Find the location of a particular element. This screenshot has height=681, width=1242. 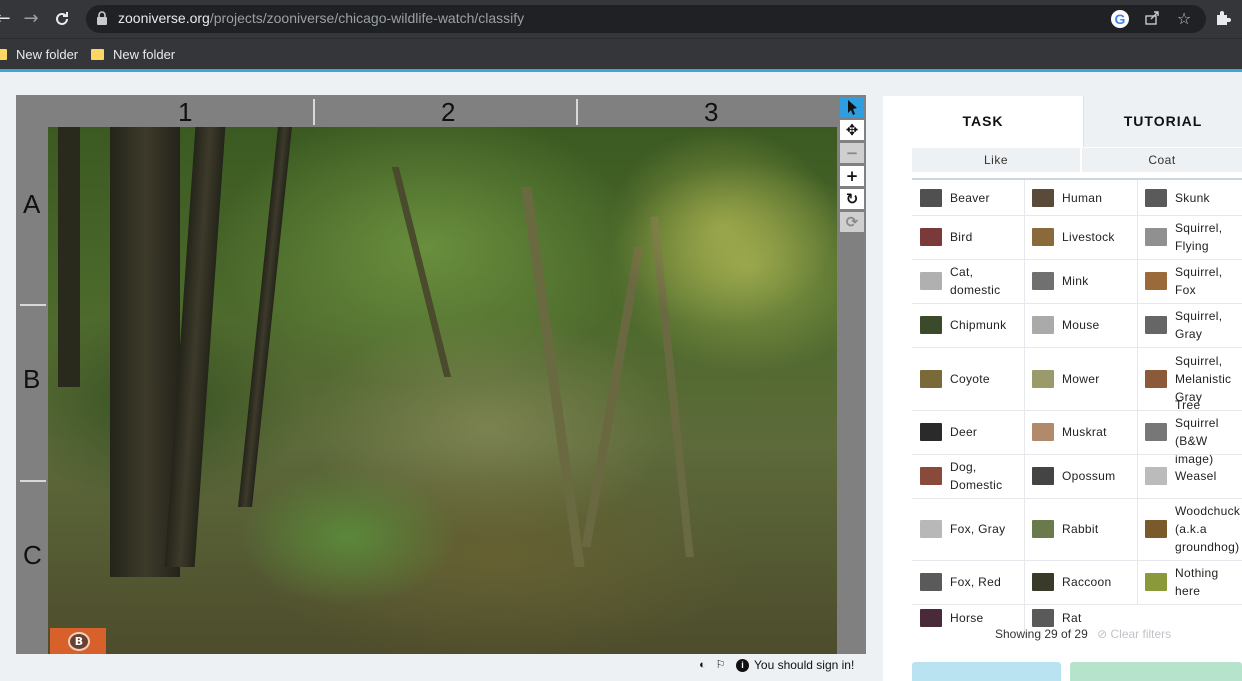

forward-arrow-icon: → is located at coordinates (31, 19).